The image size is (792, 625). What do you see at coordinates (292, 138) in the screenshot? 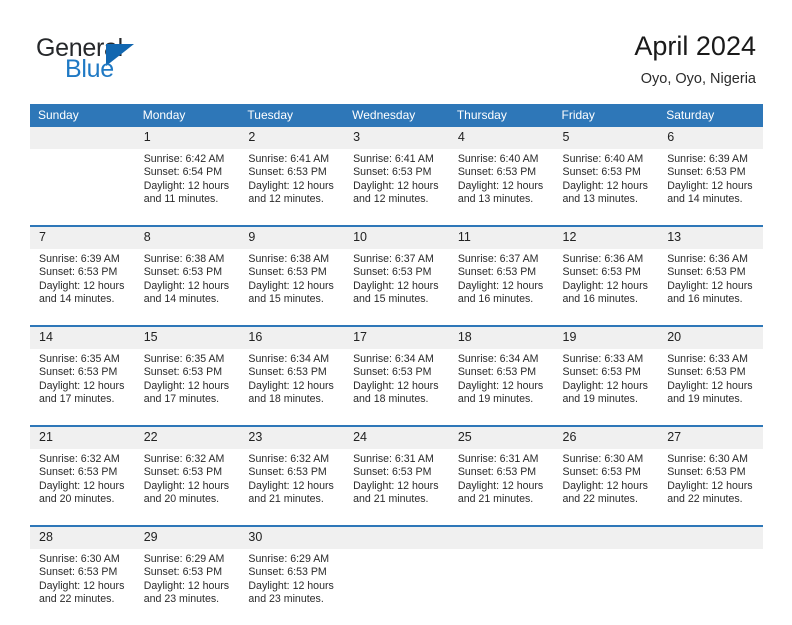
I see `day-number: 2` at bounding box center [292, 138].